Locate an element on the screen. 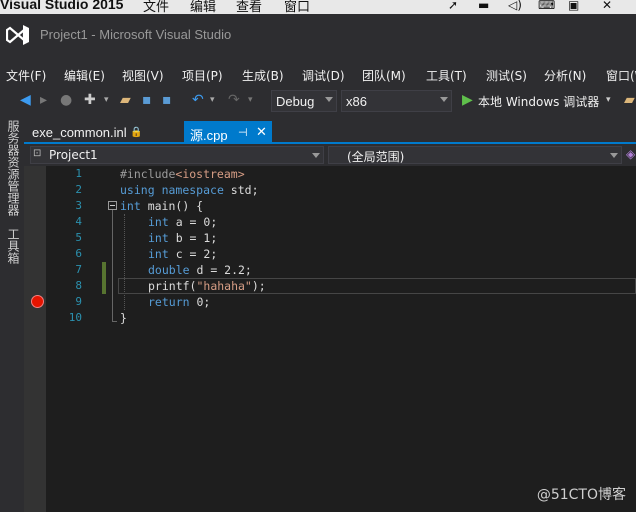  keyboard-icon: ⌨ is located at coordinates (546, 6).